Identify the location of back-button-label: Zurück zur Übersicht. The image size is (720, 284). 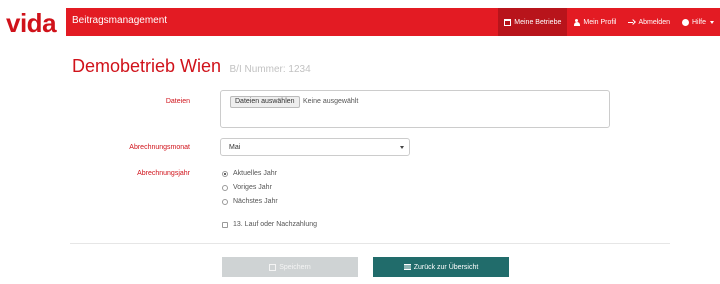
(446, 267).